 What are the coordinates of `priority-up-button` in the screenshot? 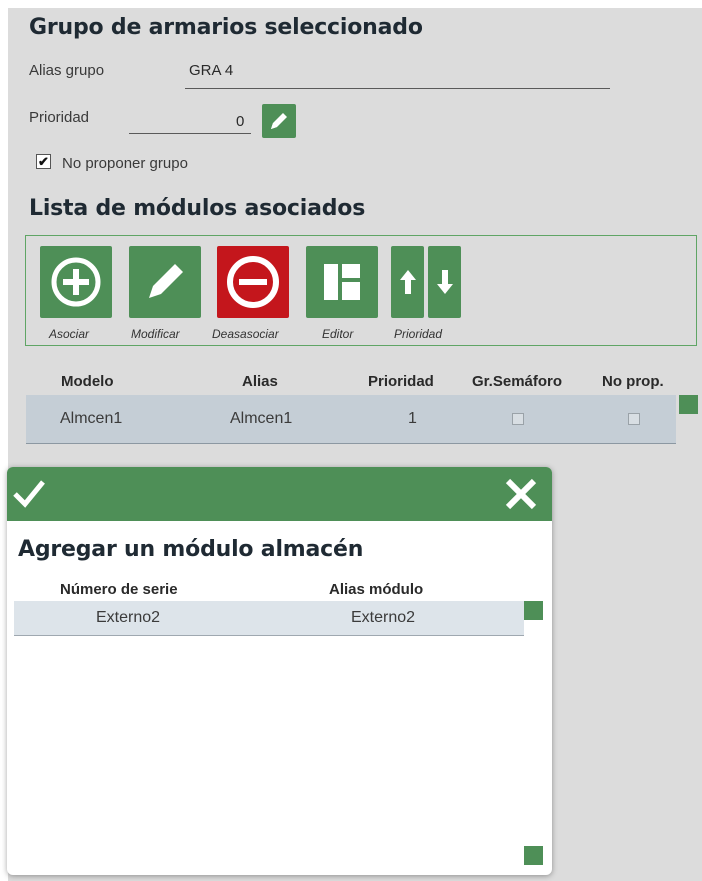 It's located at (407, 282).